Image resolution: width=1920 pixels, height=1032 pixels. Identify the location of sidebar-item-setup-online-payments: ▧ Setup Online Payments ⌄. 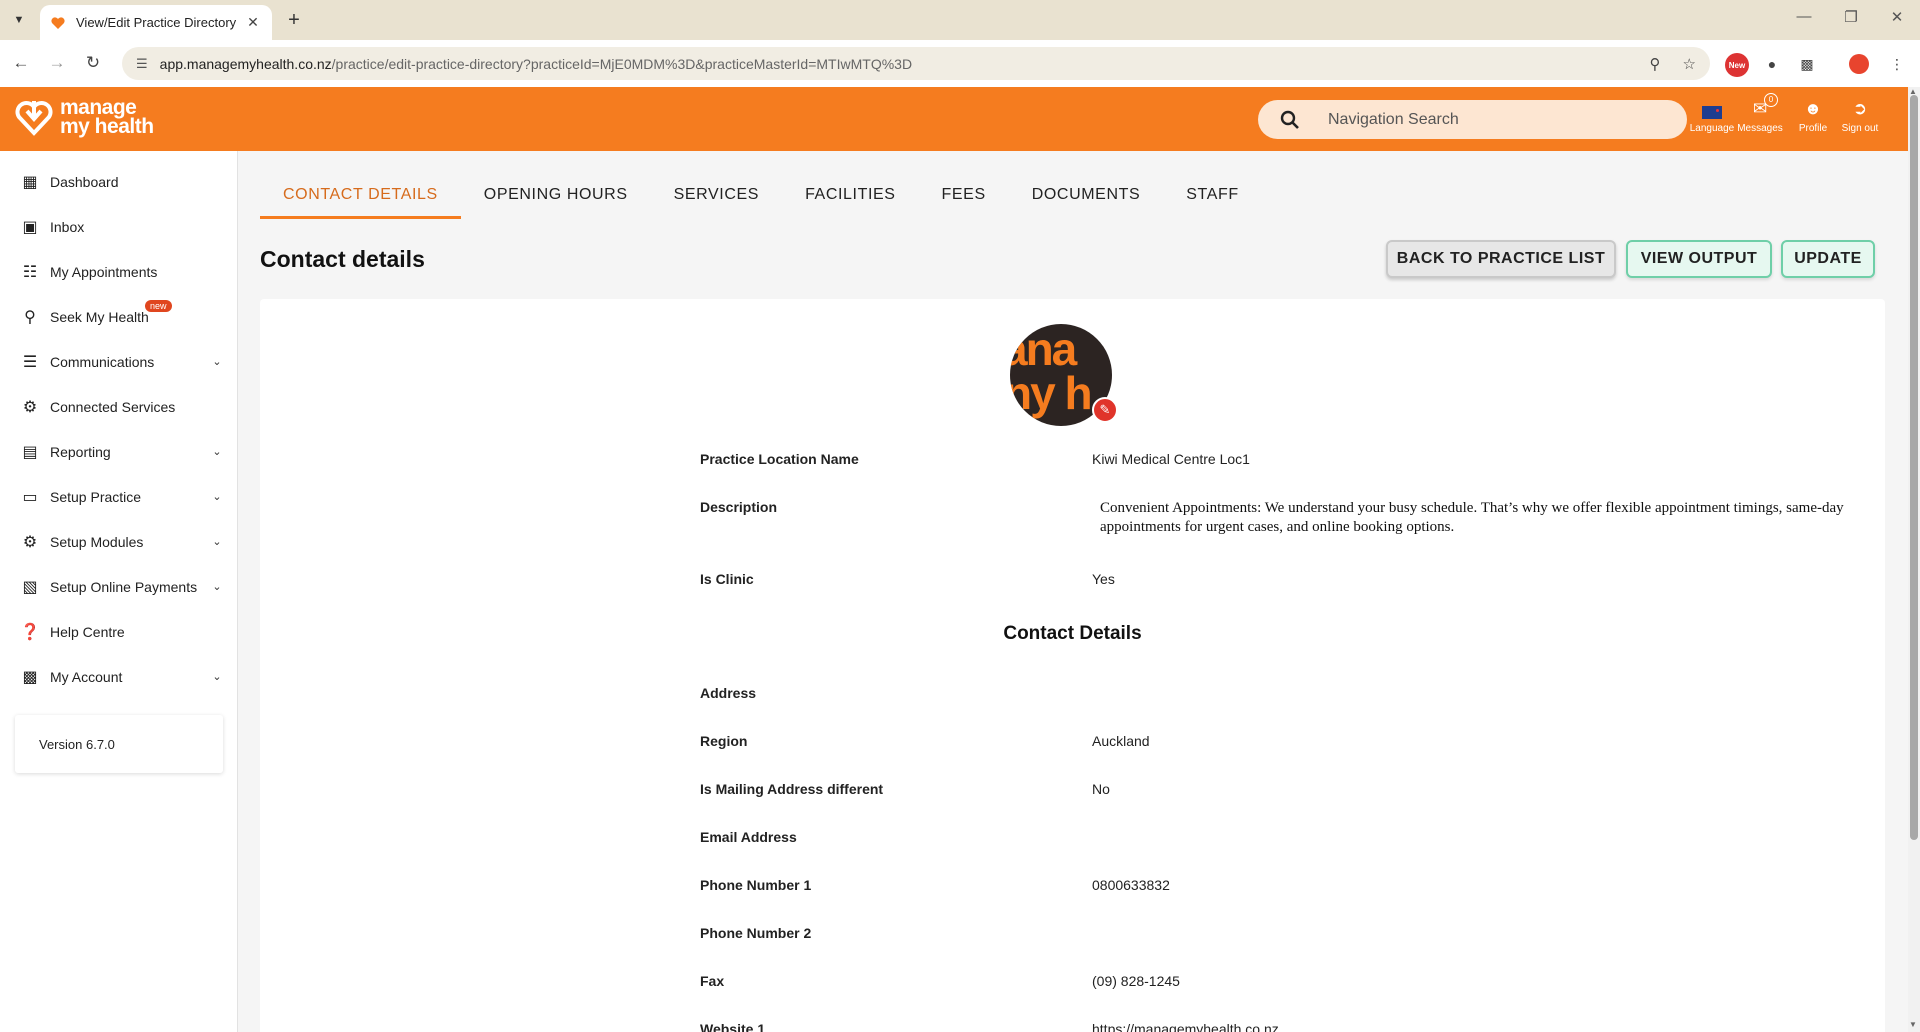
(118, 586).